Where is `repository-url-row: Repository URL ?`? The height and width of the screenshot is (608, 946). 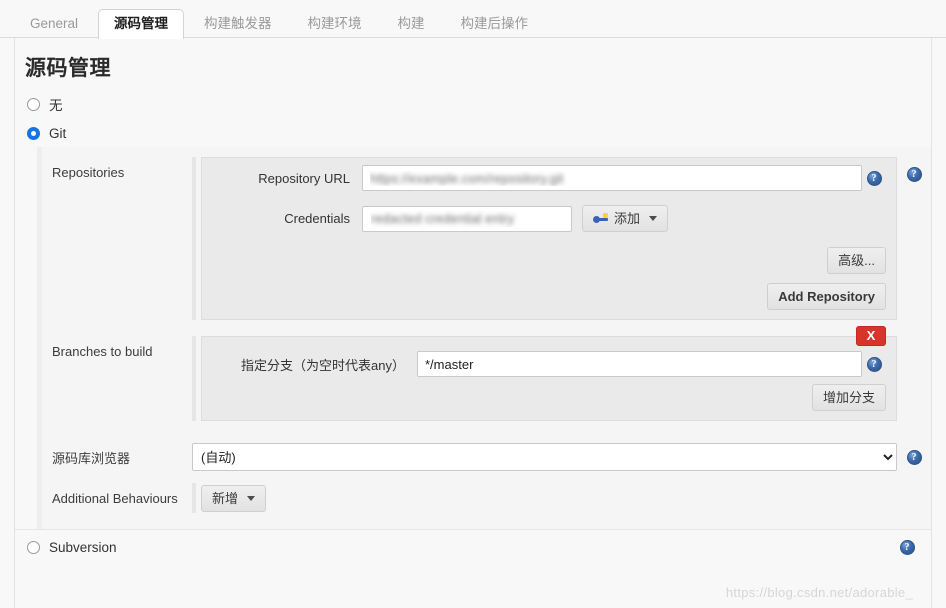 repository-url-row: Repository URL ? is located at coordinates (549, 178).